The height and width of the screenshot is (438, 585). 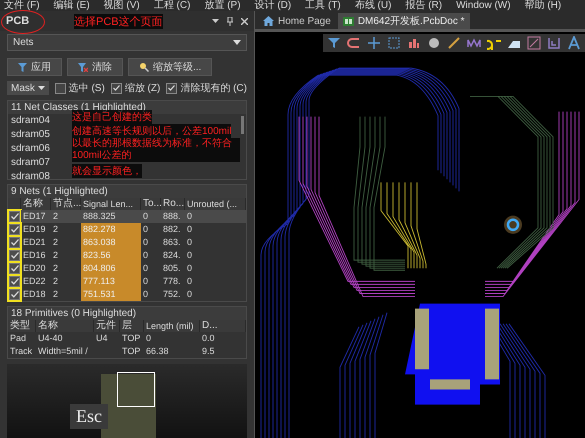 I want to click on mode-dropdown: Nets, so click(x=127, y=42).